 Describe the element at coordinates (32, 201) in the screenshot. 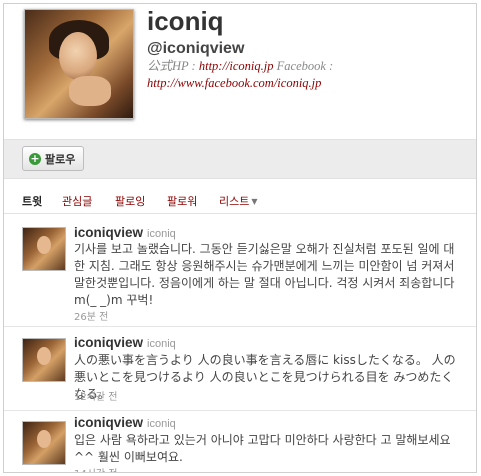

I see `tab-tweets: 트윗` at that location.